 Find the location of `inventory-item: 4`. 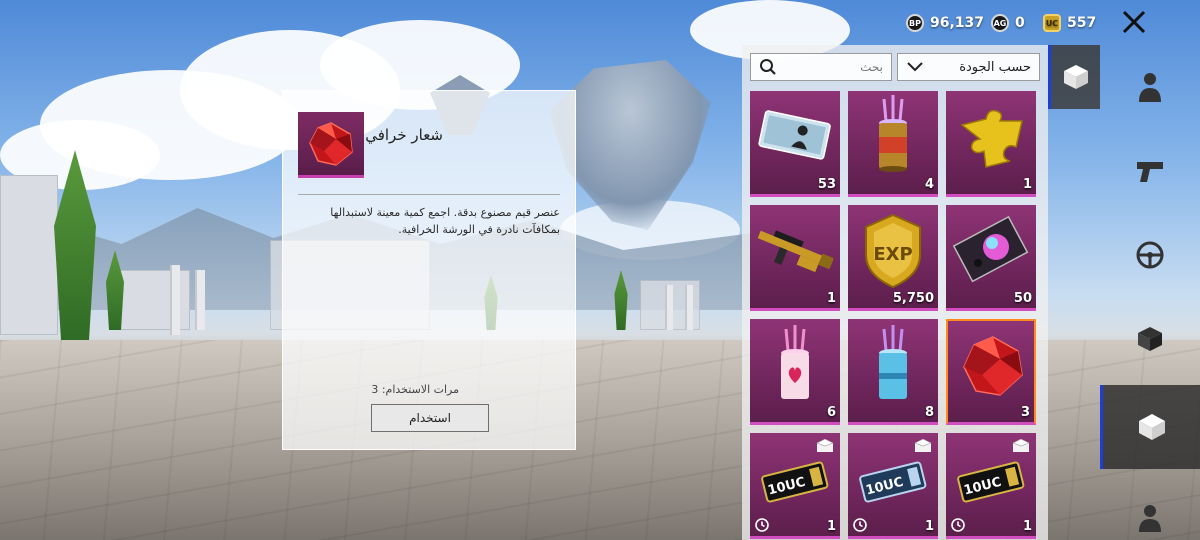

inventory-item: 4 is located at coordinates (893, 144).